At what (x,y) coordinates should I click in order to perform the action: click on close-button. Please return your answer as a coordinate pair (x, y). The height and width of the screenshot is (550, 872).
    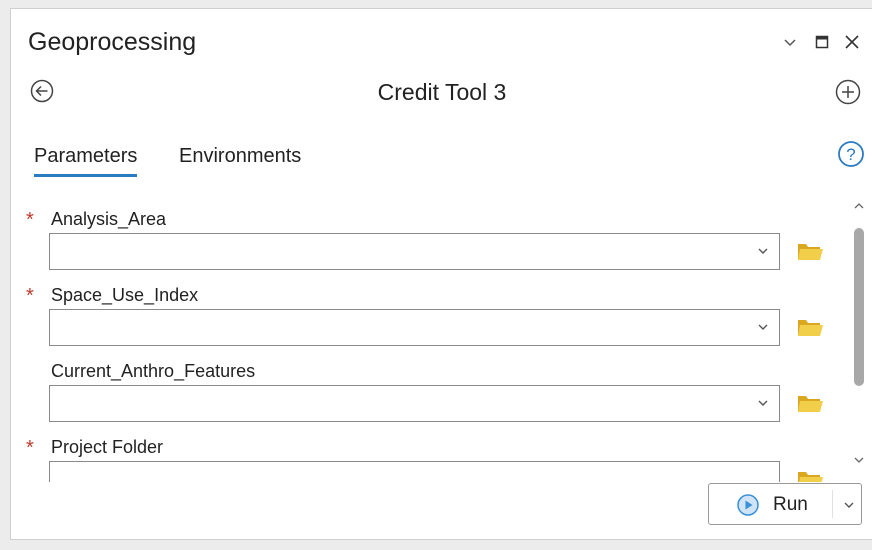
    Looking at the image, I should click on (852, 42).